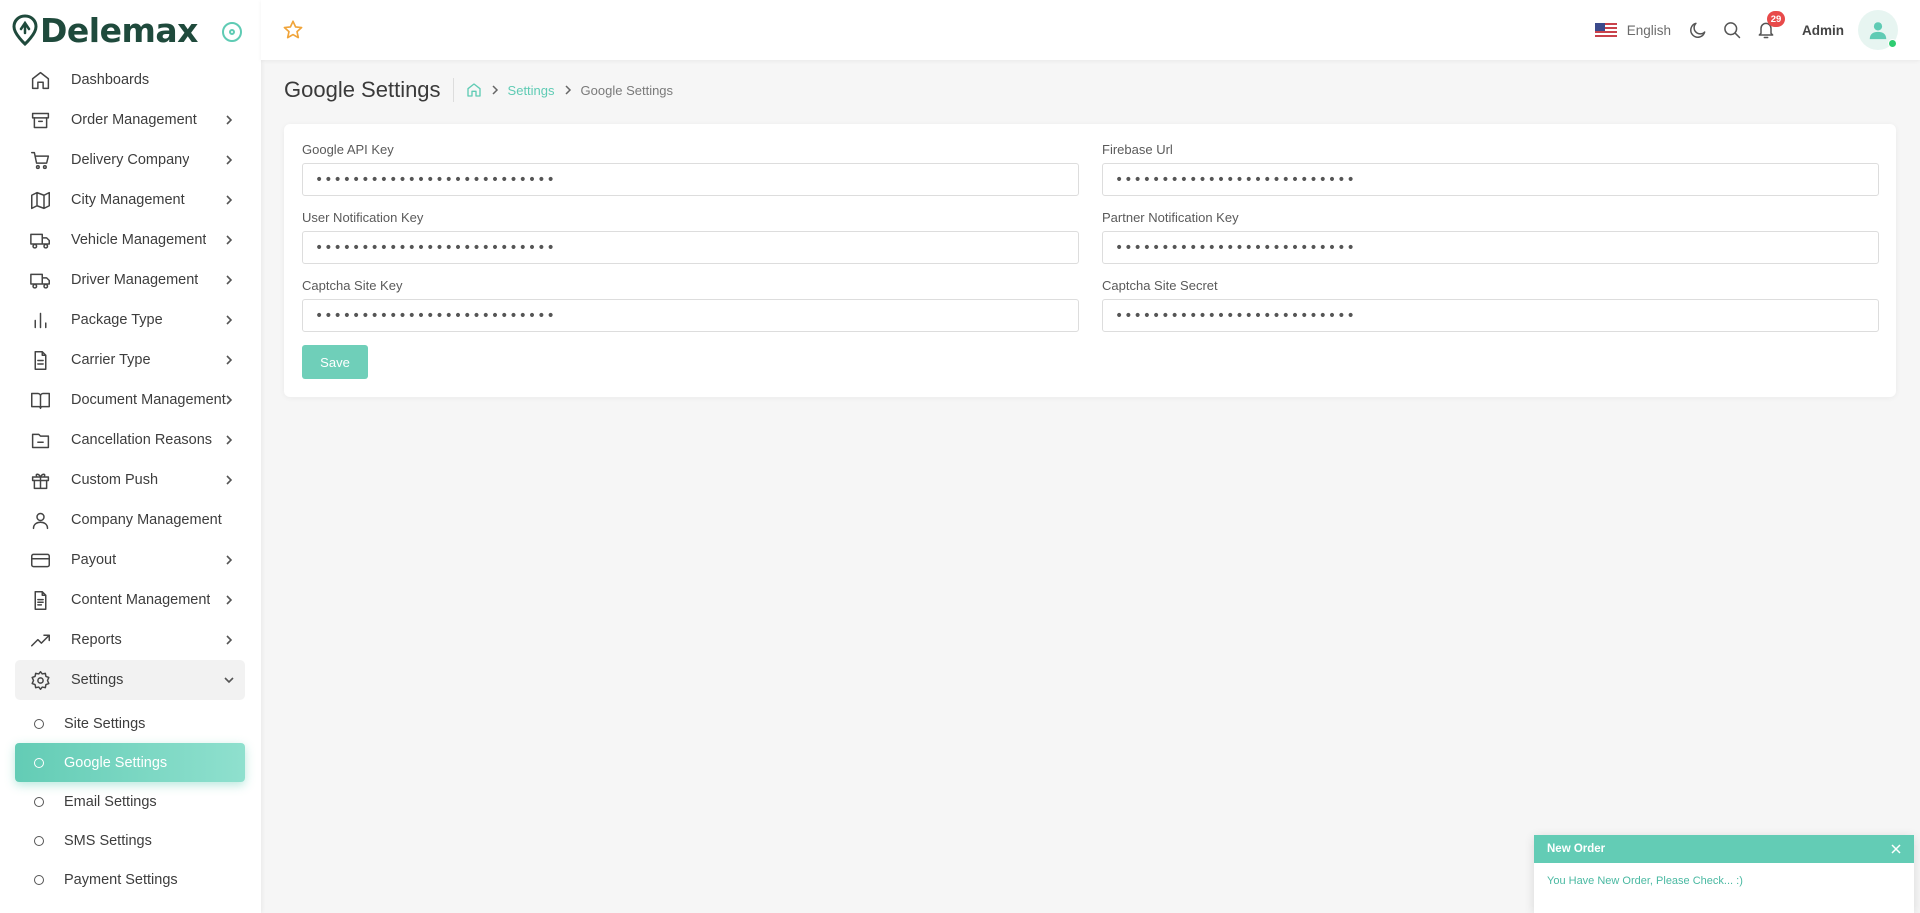 The height and width of the screenshot is (913, 1920). I want to click on language-selector: English, so click(1649, 30).